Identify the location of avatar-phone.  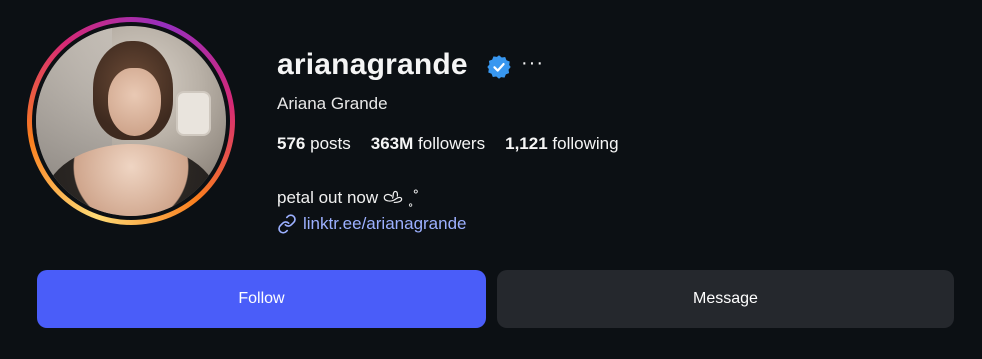
(193, 113).